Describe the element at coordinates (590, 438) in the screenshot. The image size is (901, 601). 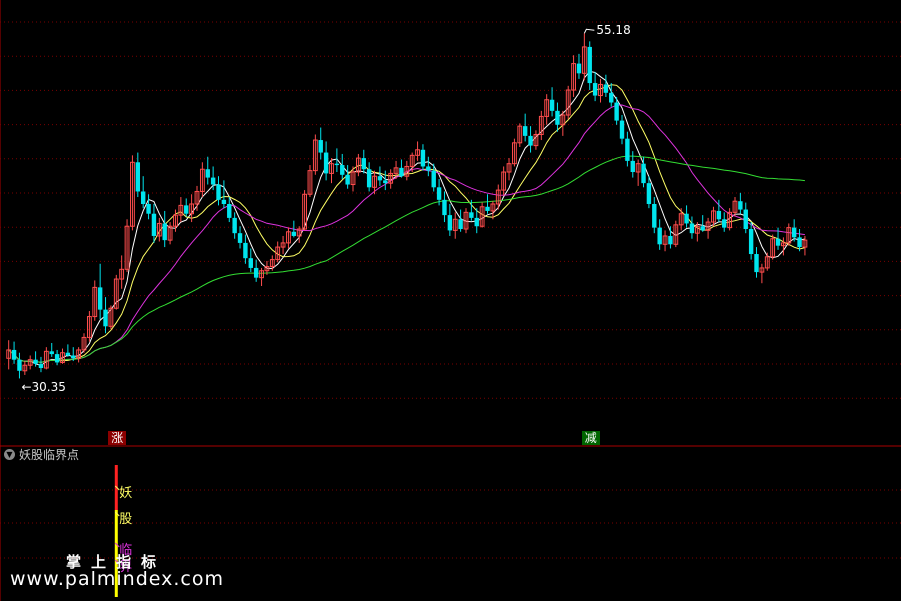
I see `signal-tag-jian: 减` at that location.